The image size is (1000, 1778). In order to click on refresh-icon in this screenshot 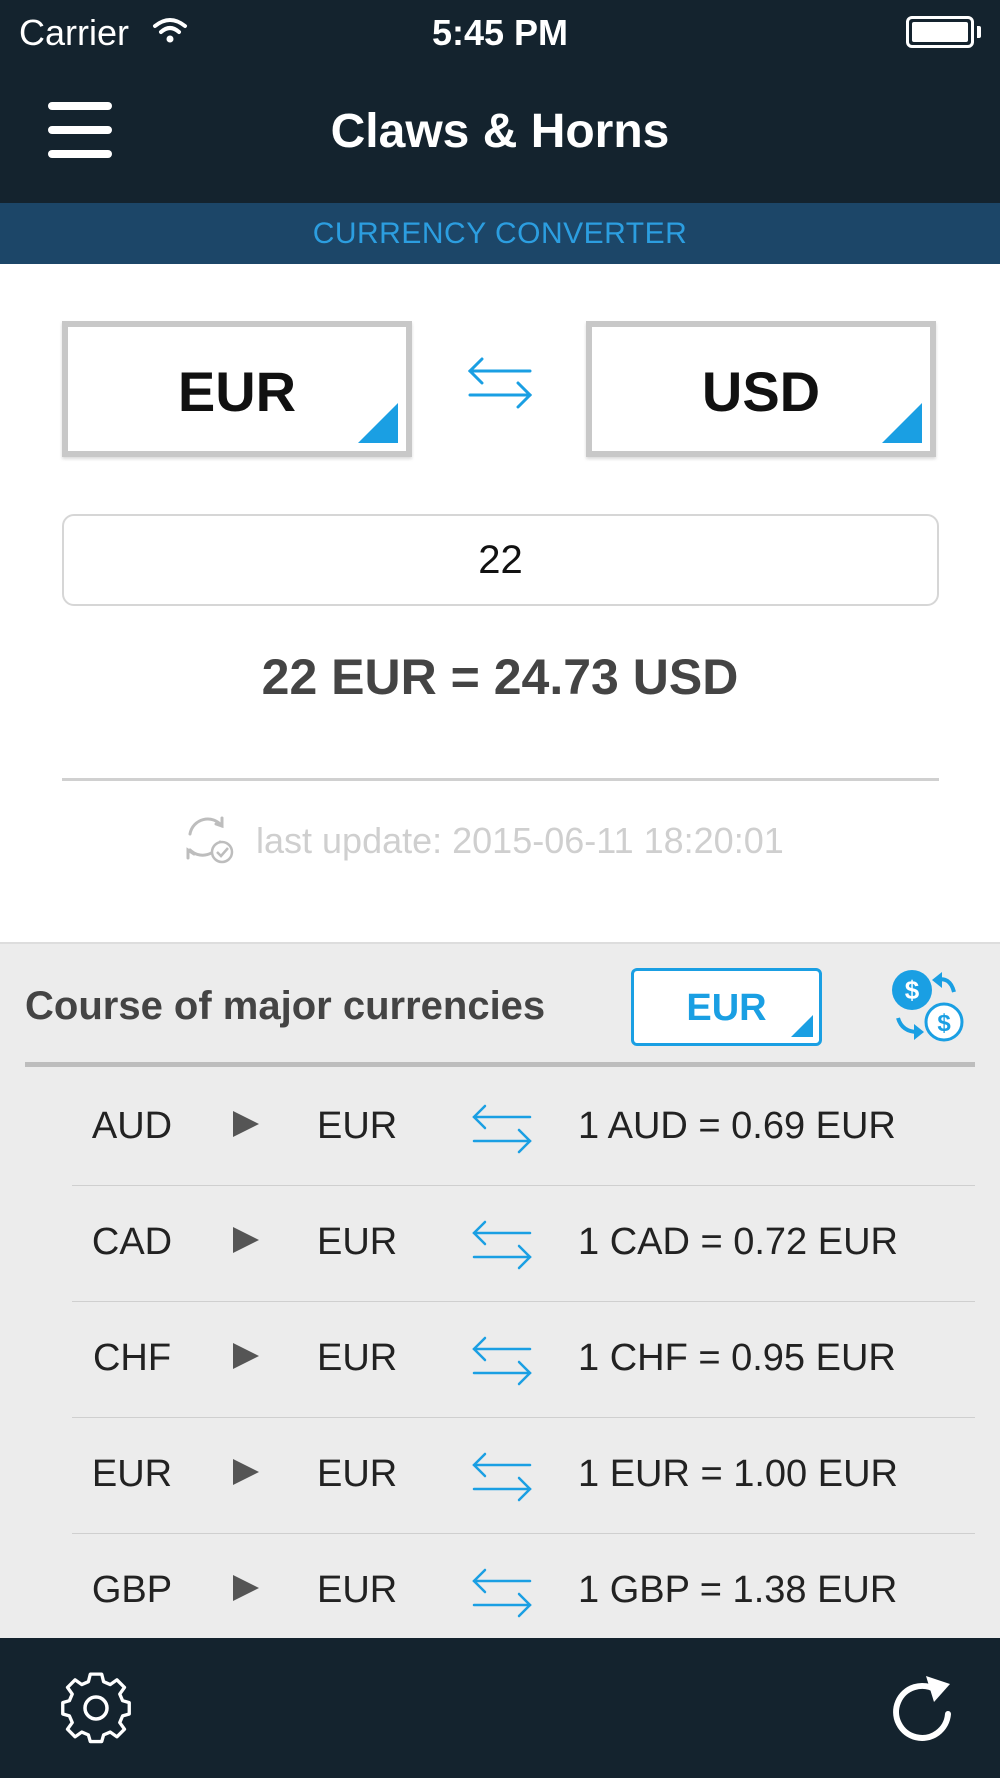, I will do `click(923, 1708)`.